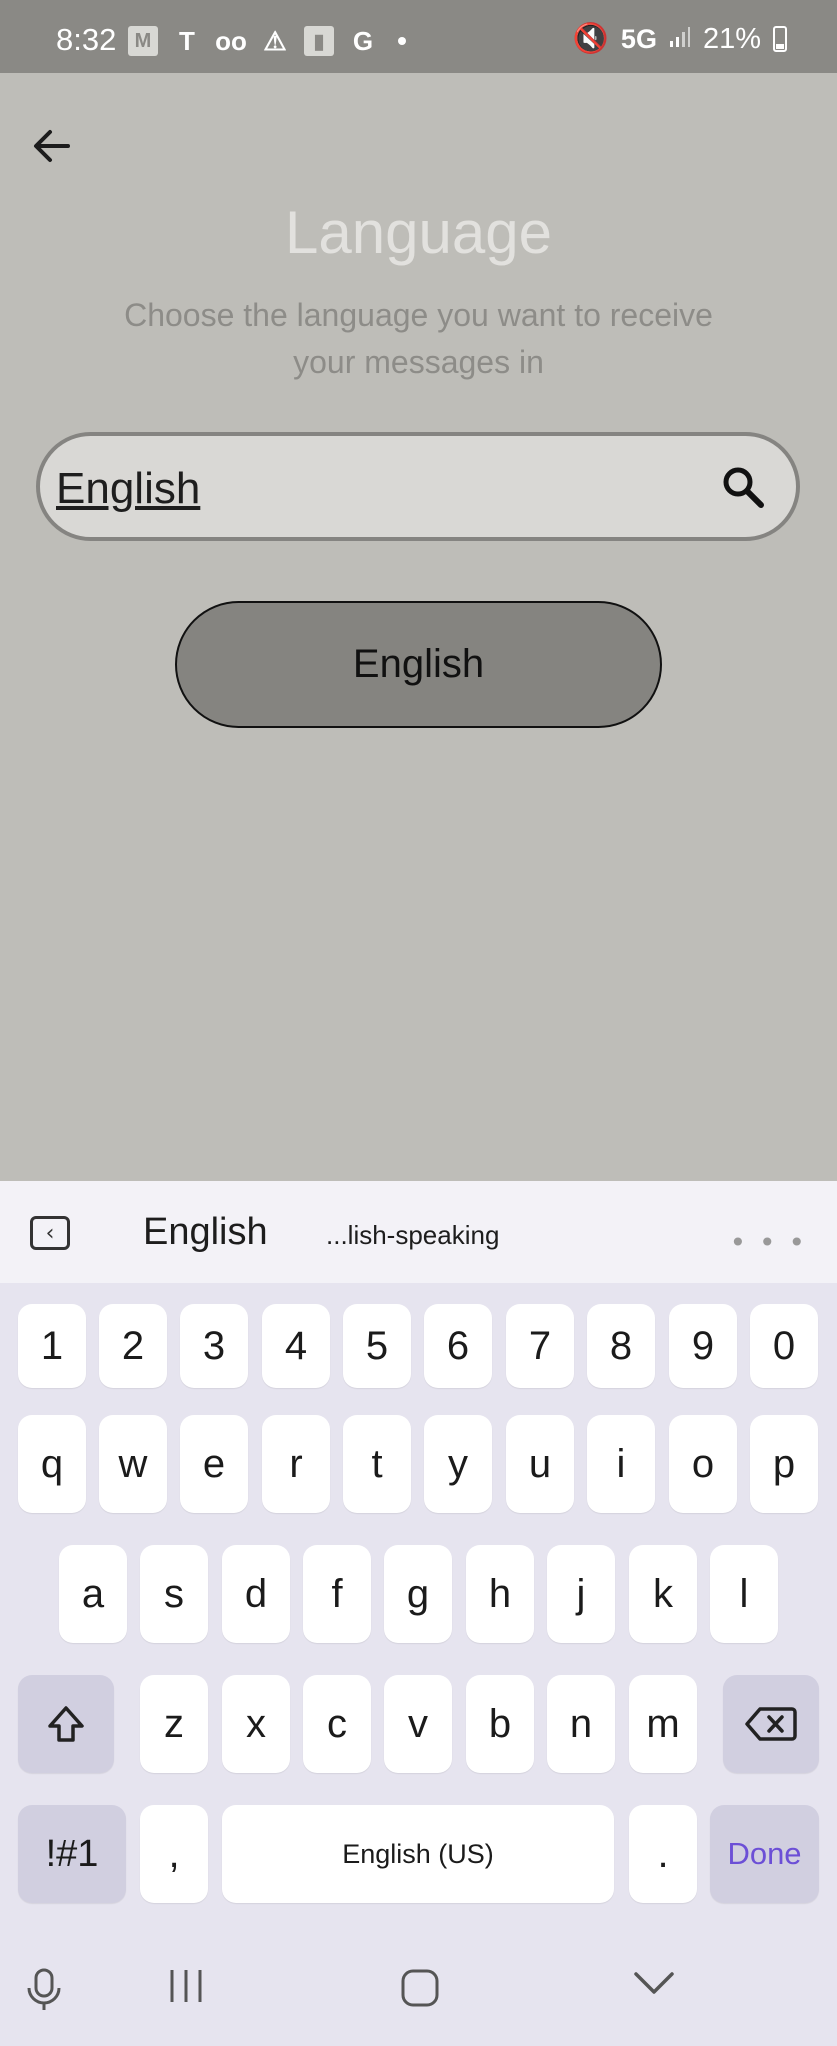  What do you see at coordinates (621, 1464) in the screenshot?
I see `key-i: i` at bounding box center [621, 1464].